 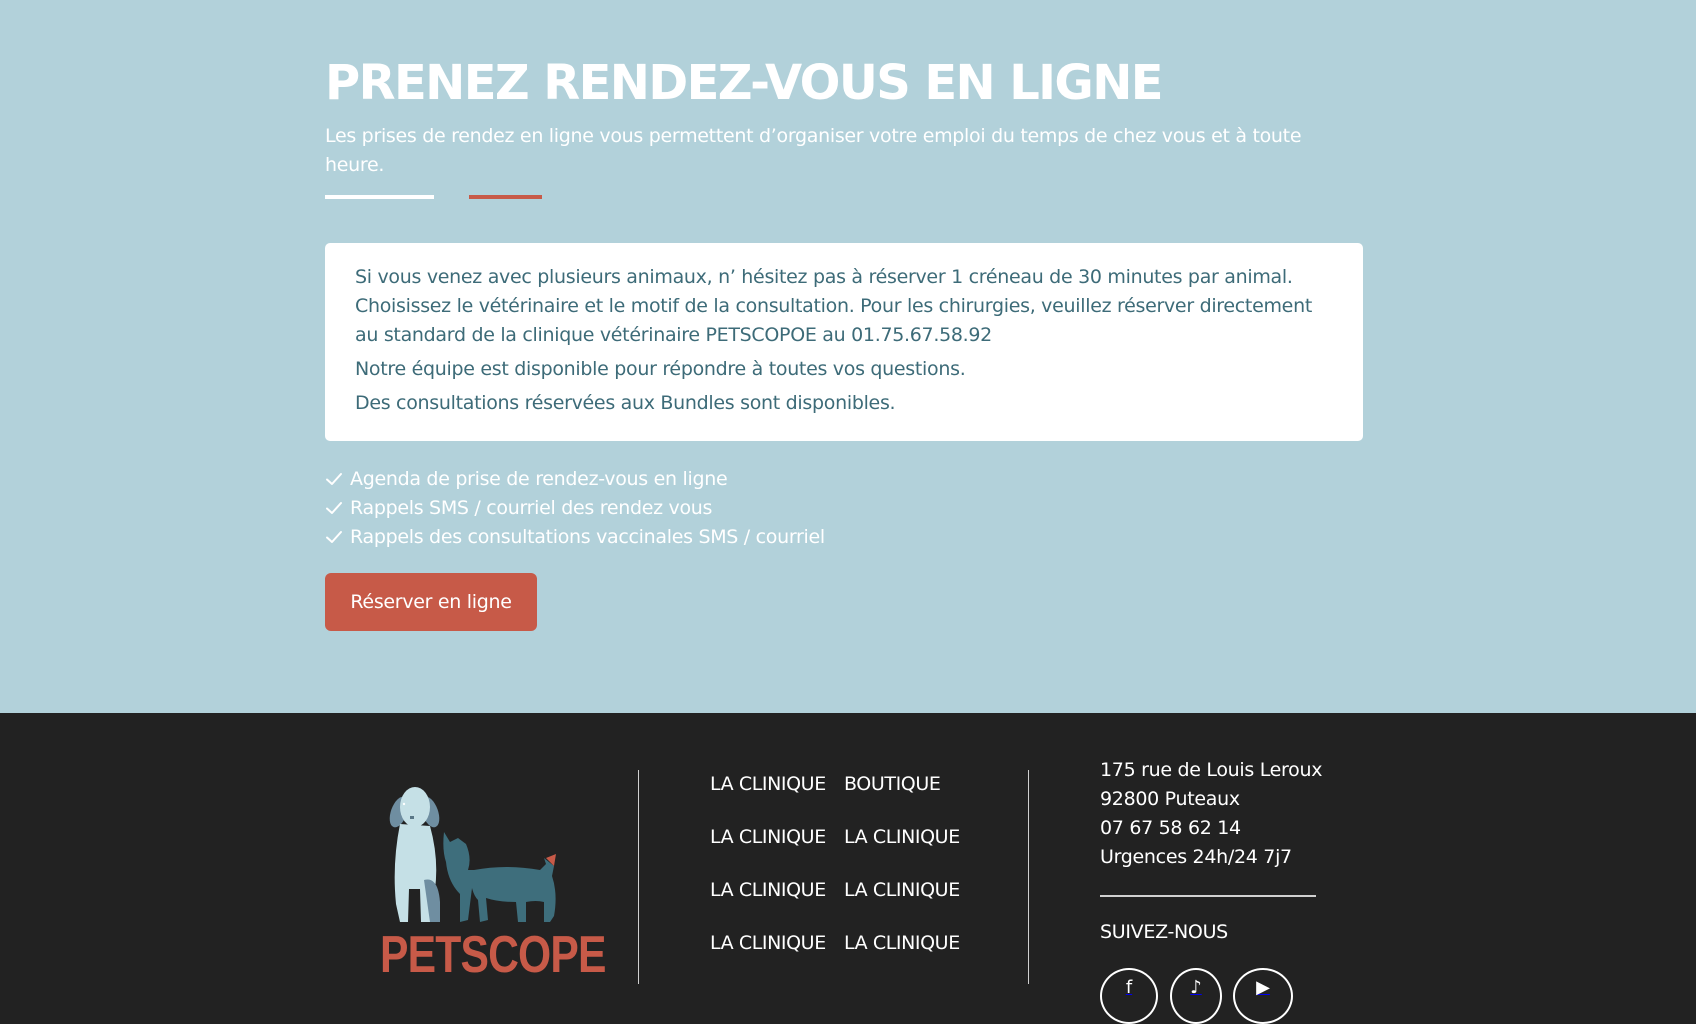 I want to click on tiktok-icon: ♪, so click(x=1196, y=996).